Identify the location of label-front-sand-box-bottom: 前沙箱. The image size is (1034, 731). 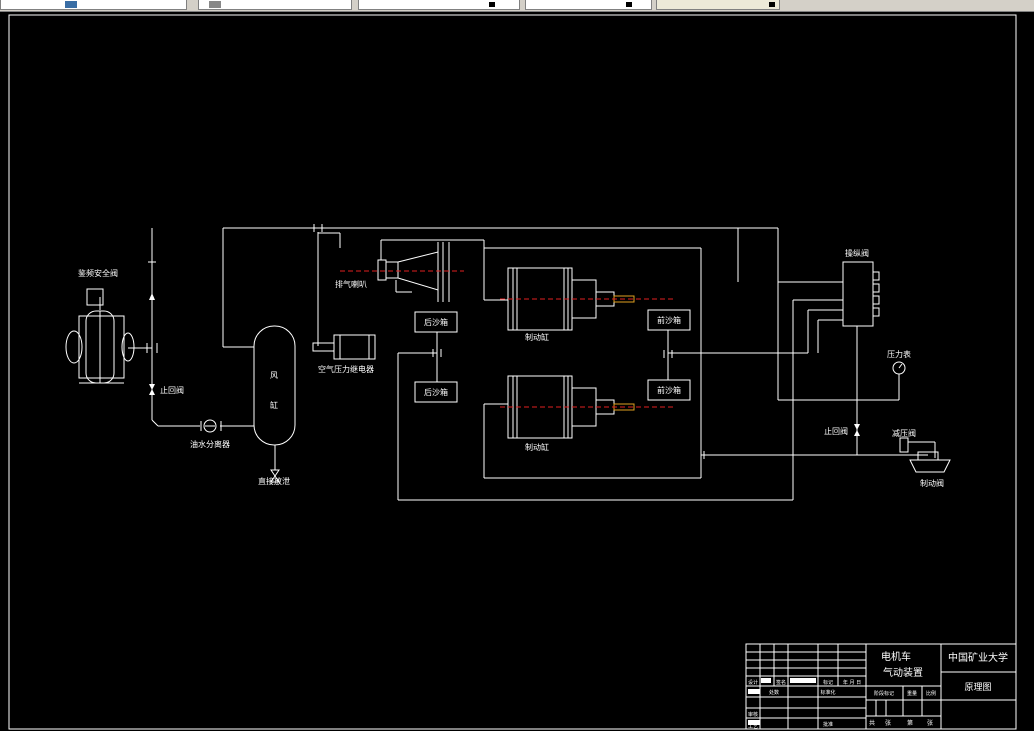
(669, 390).